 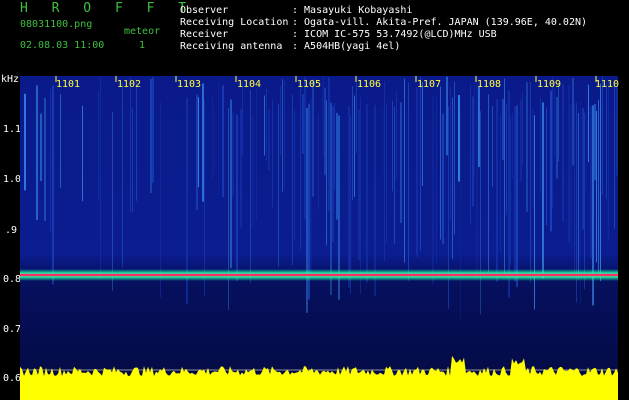 I want to click on antenna-value: : A504HB(yagi 4el), so click(x=346, y=46).